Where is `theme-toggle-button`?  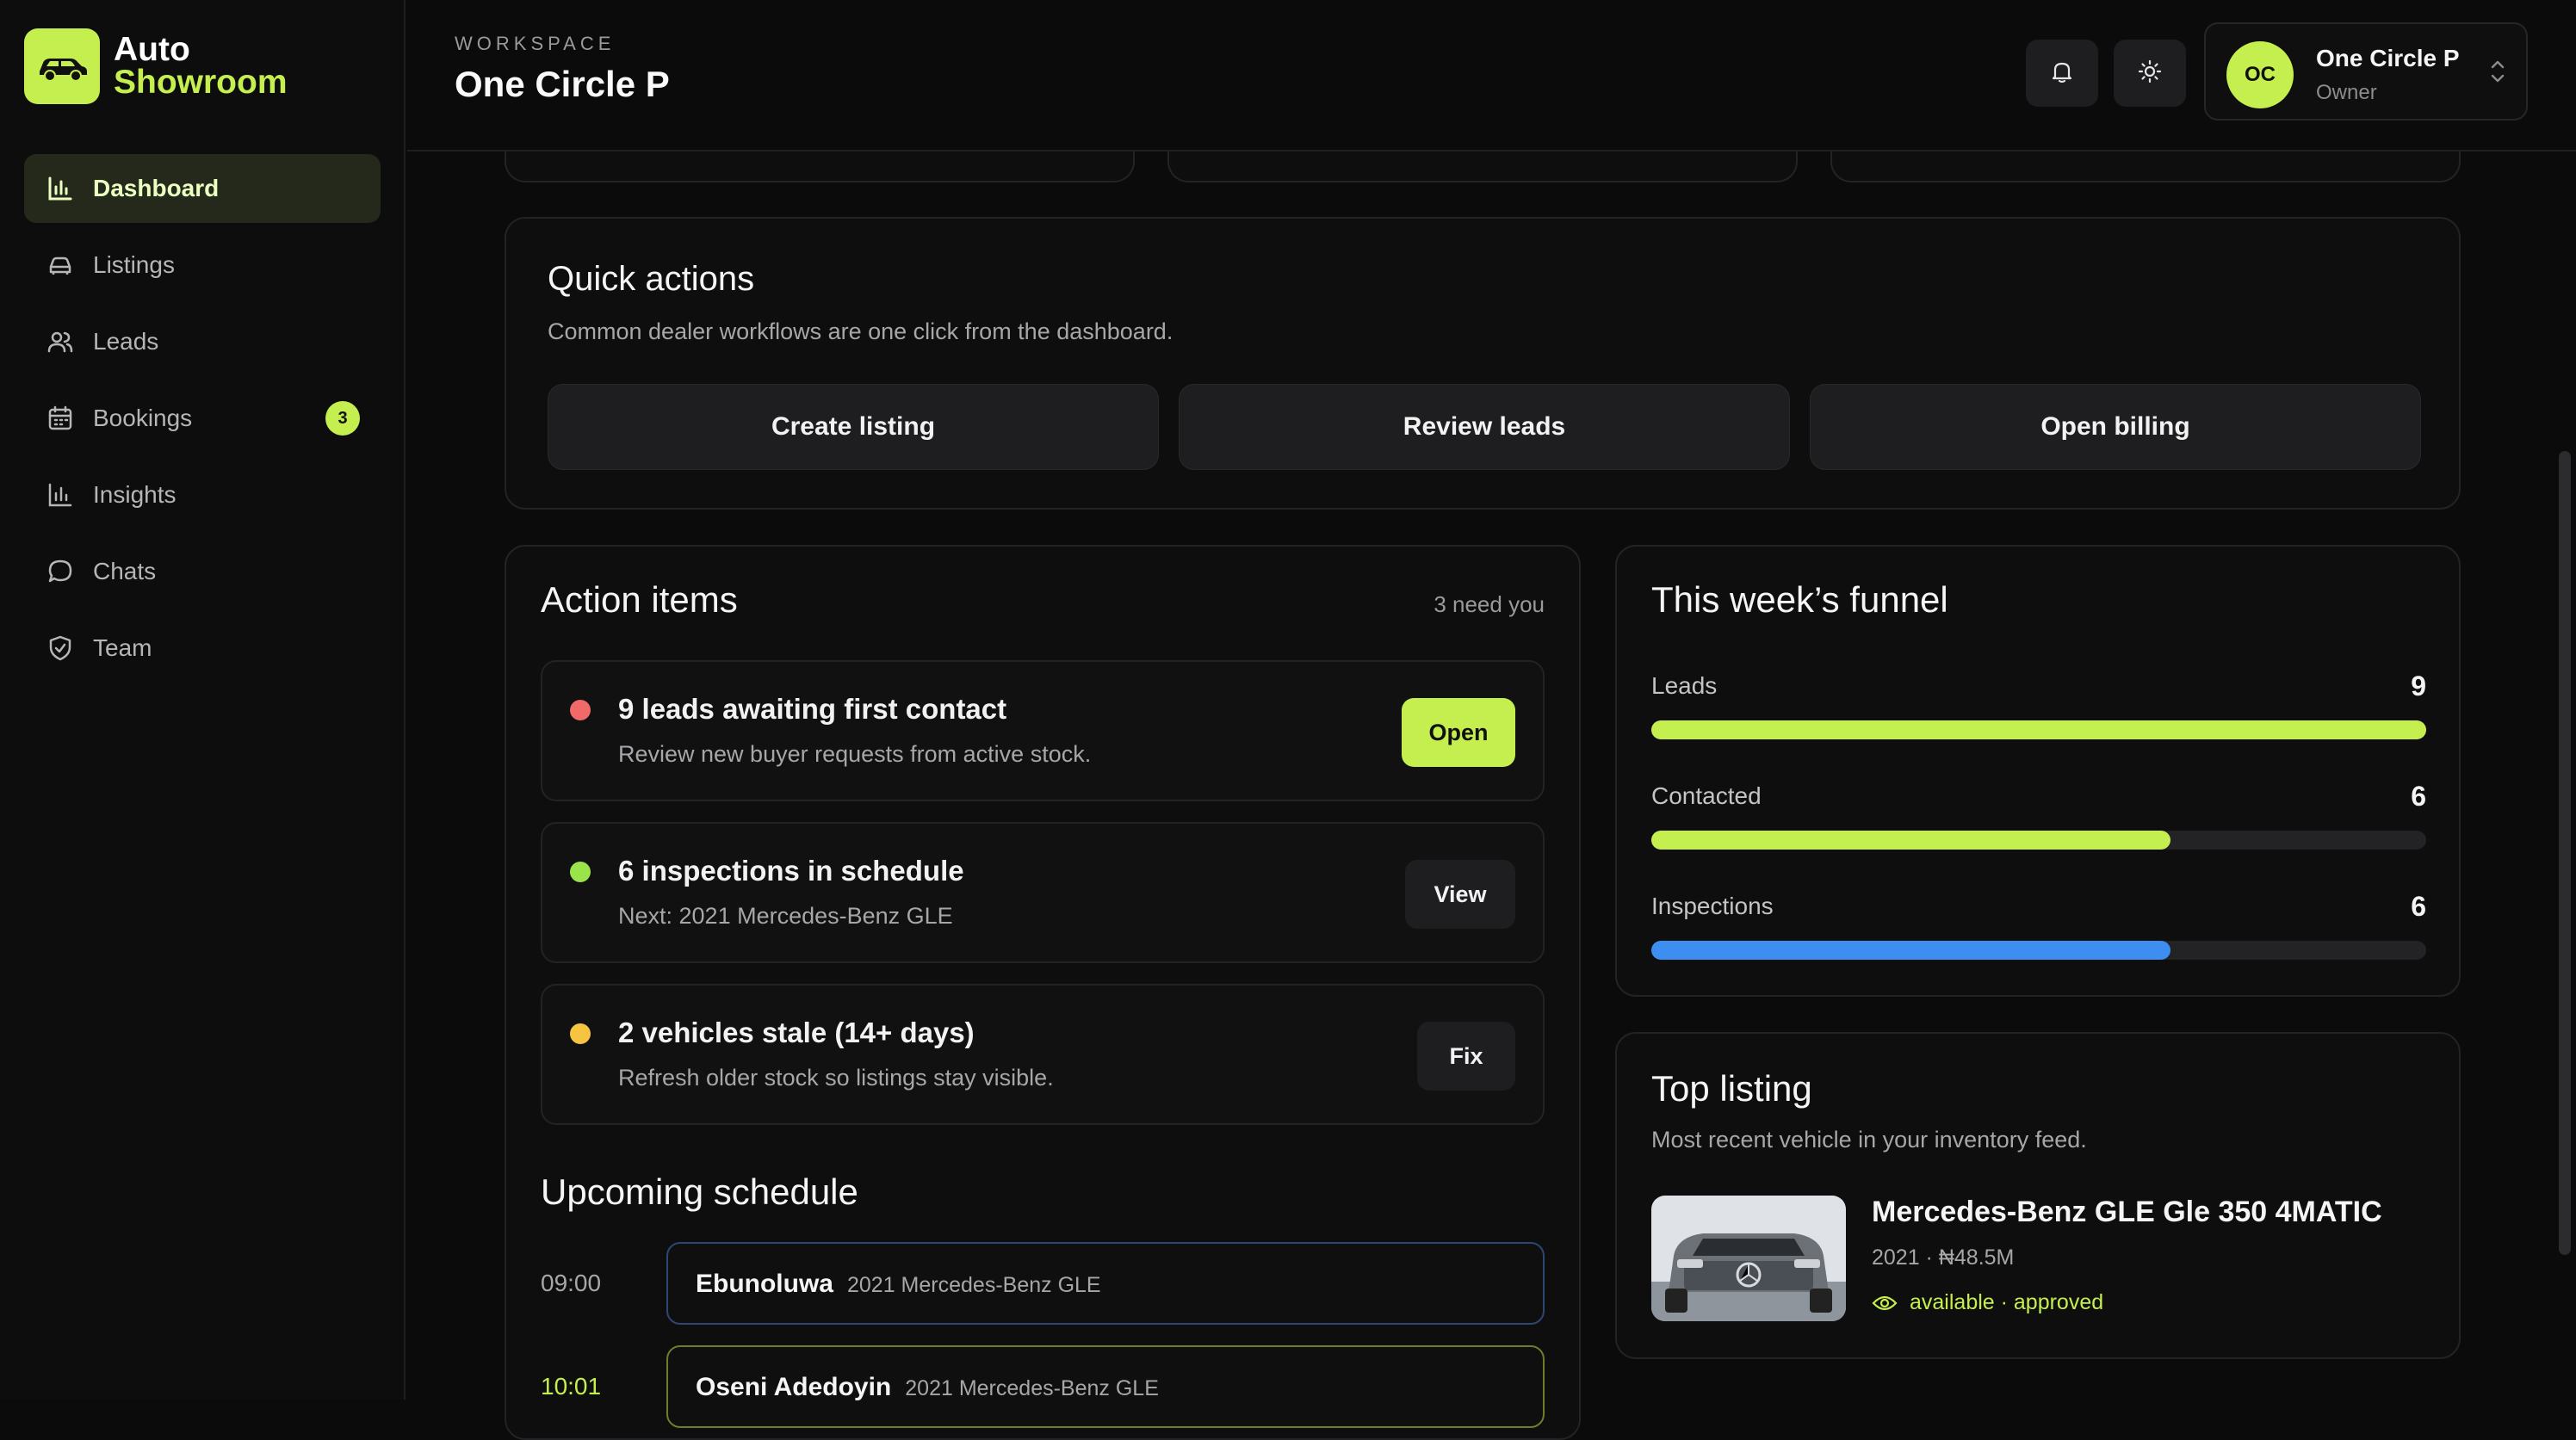 theme-toggle-button is located at coordinates (2150, 73).